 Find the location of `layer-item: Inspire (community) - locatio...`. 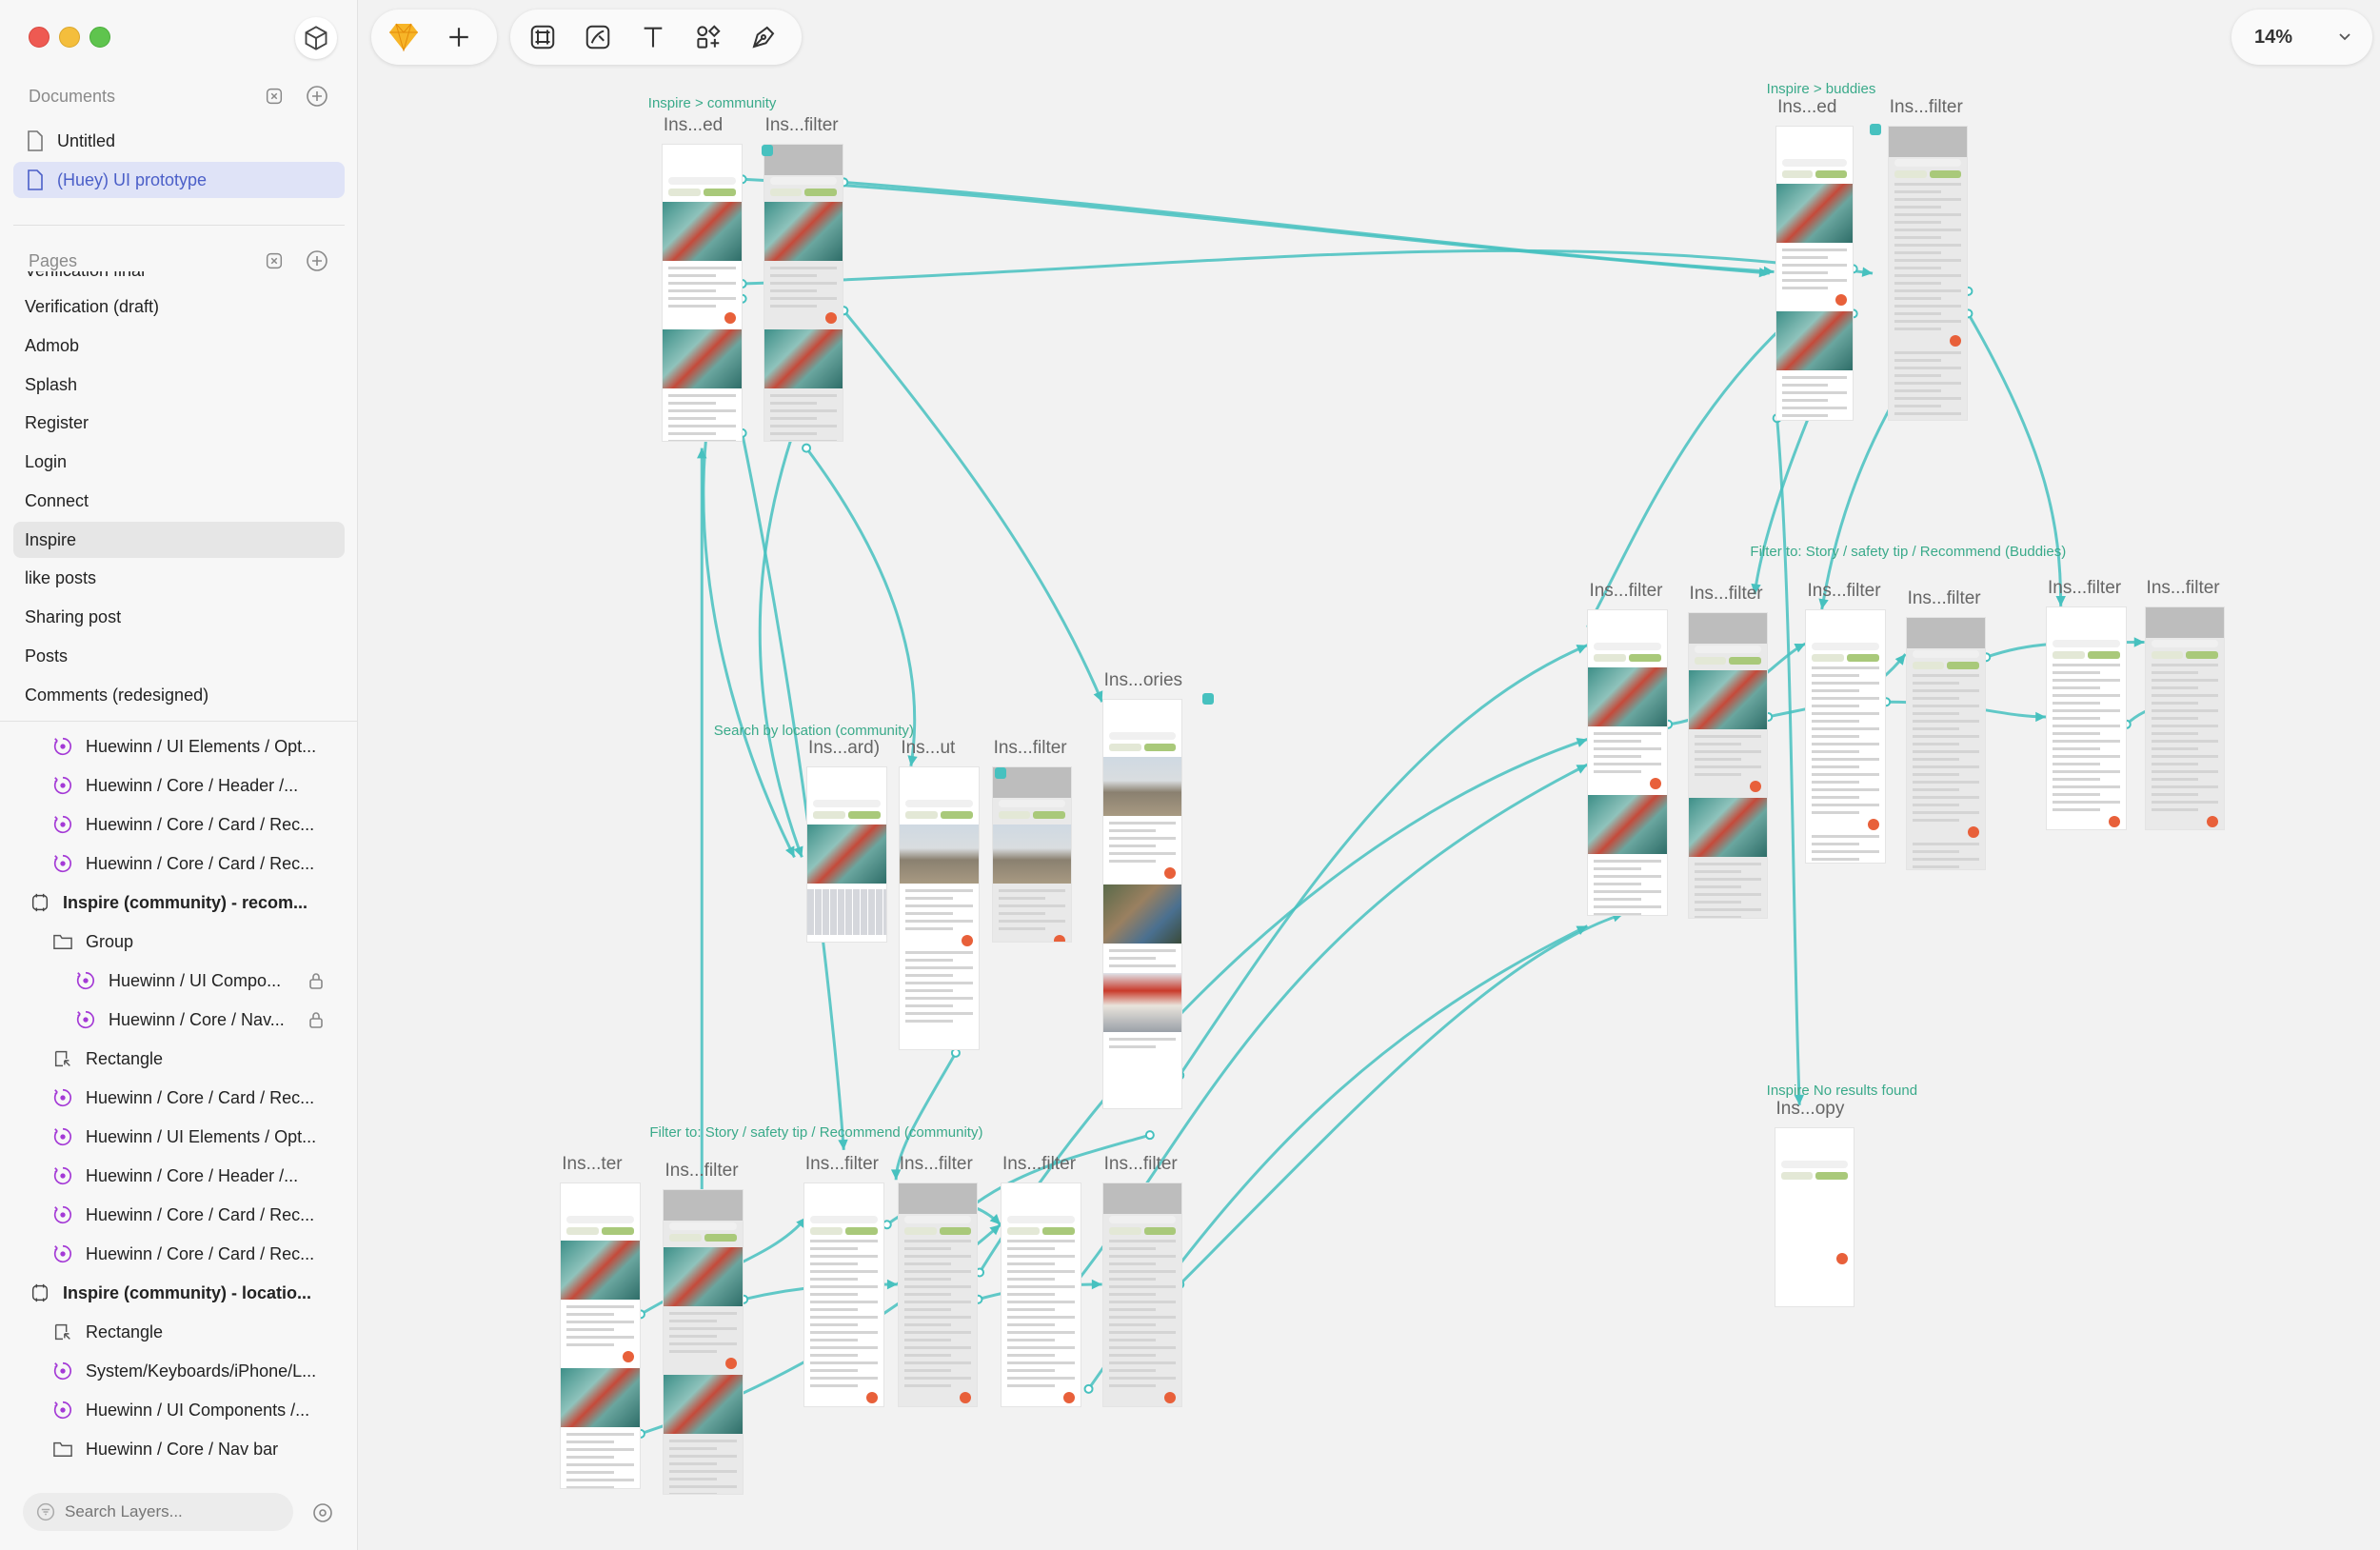

layer-item: Inspire (community) - locatio... is located at coordinates (170, 1293).